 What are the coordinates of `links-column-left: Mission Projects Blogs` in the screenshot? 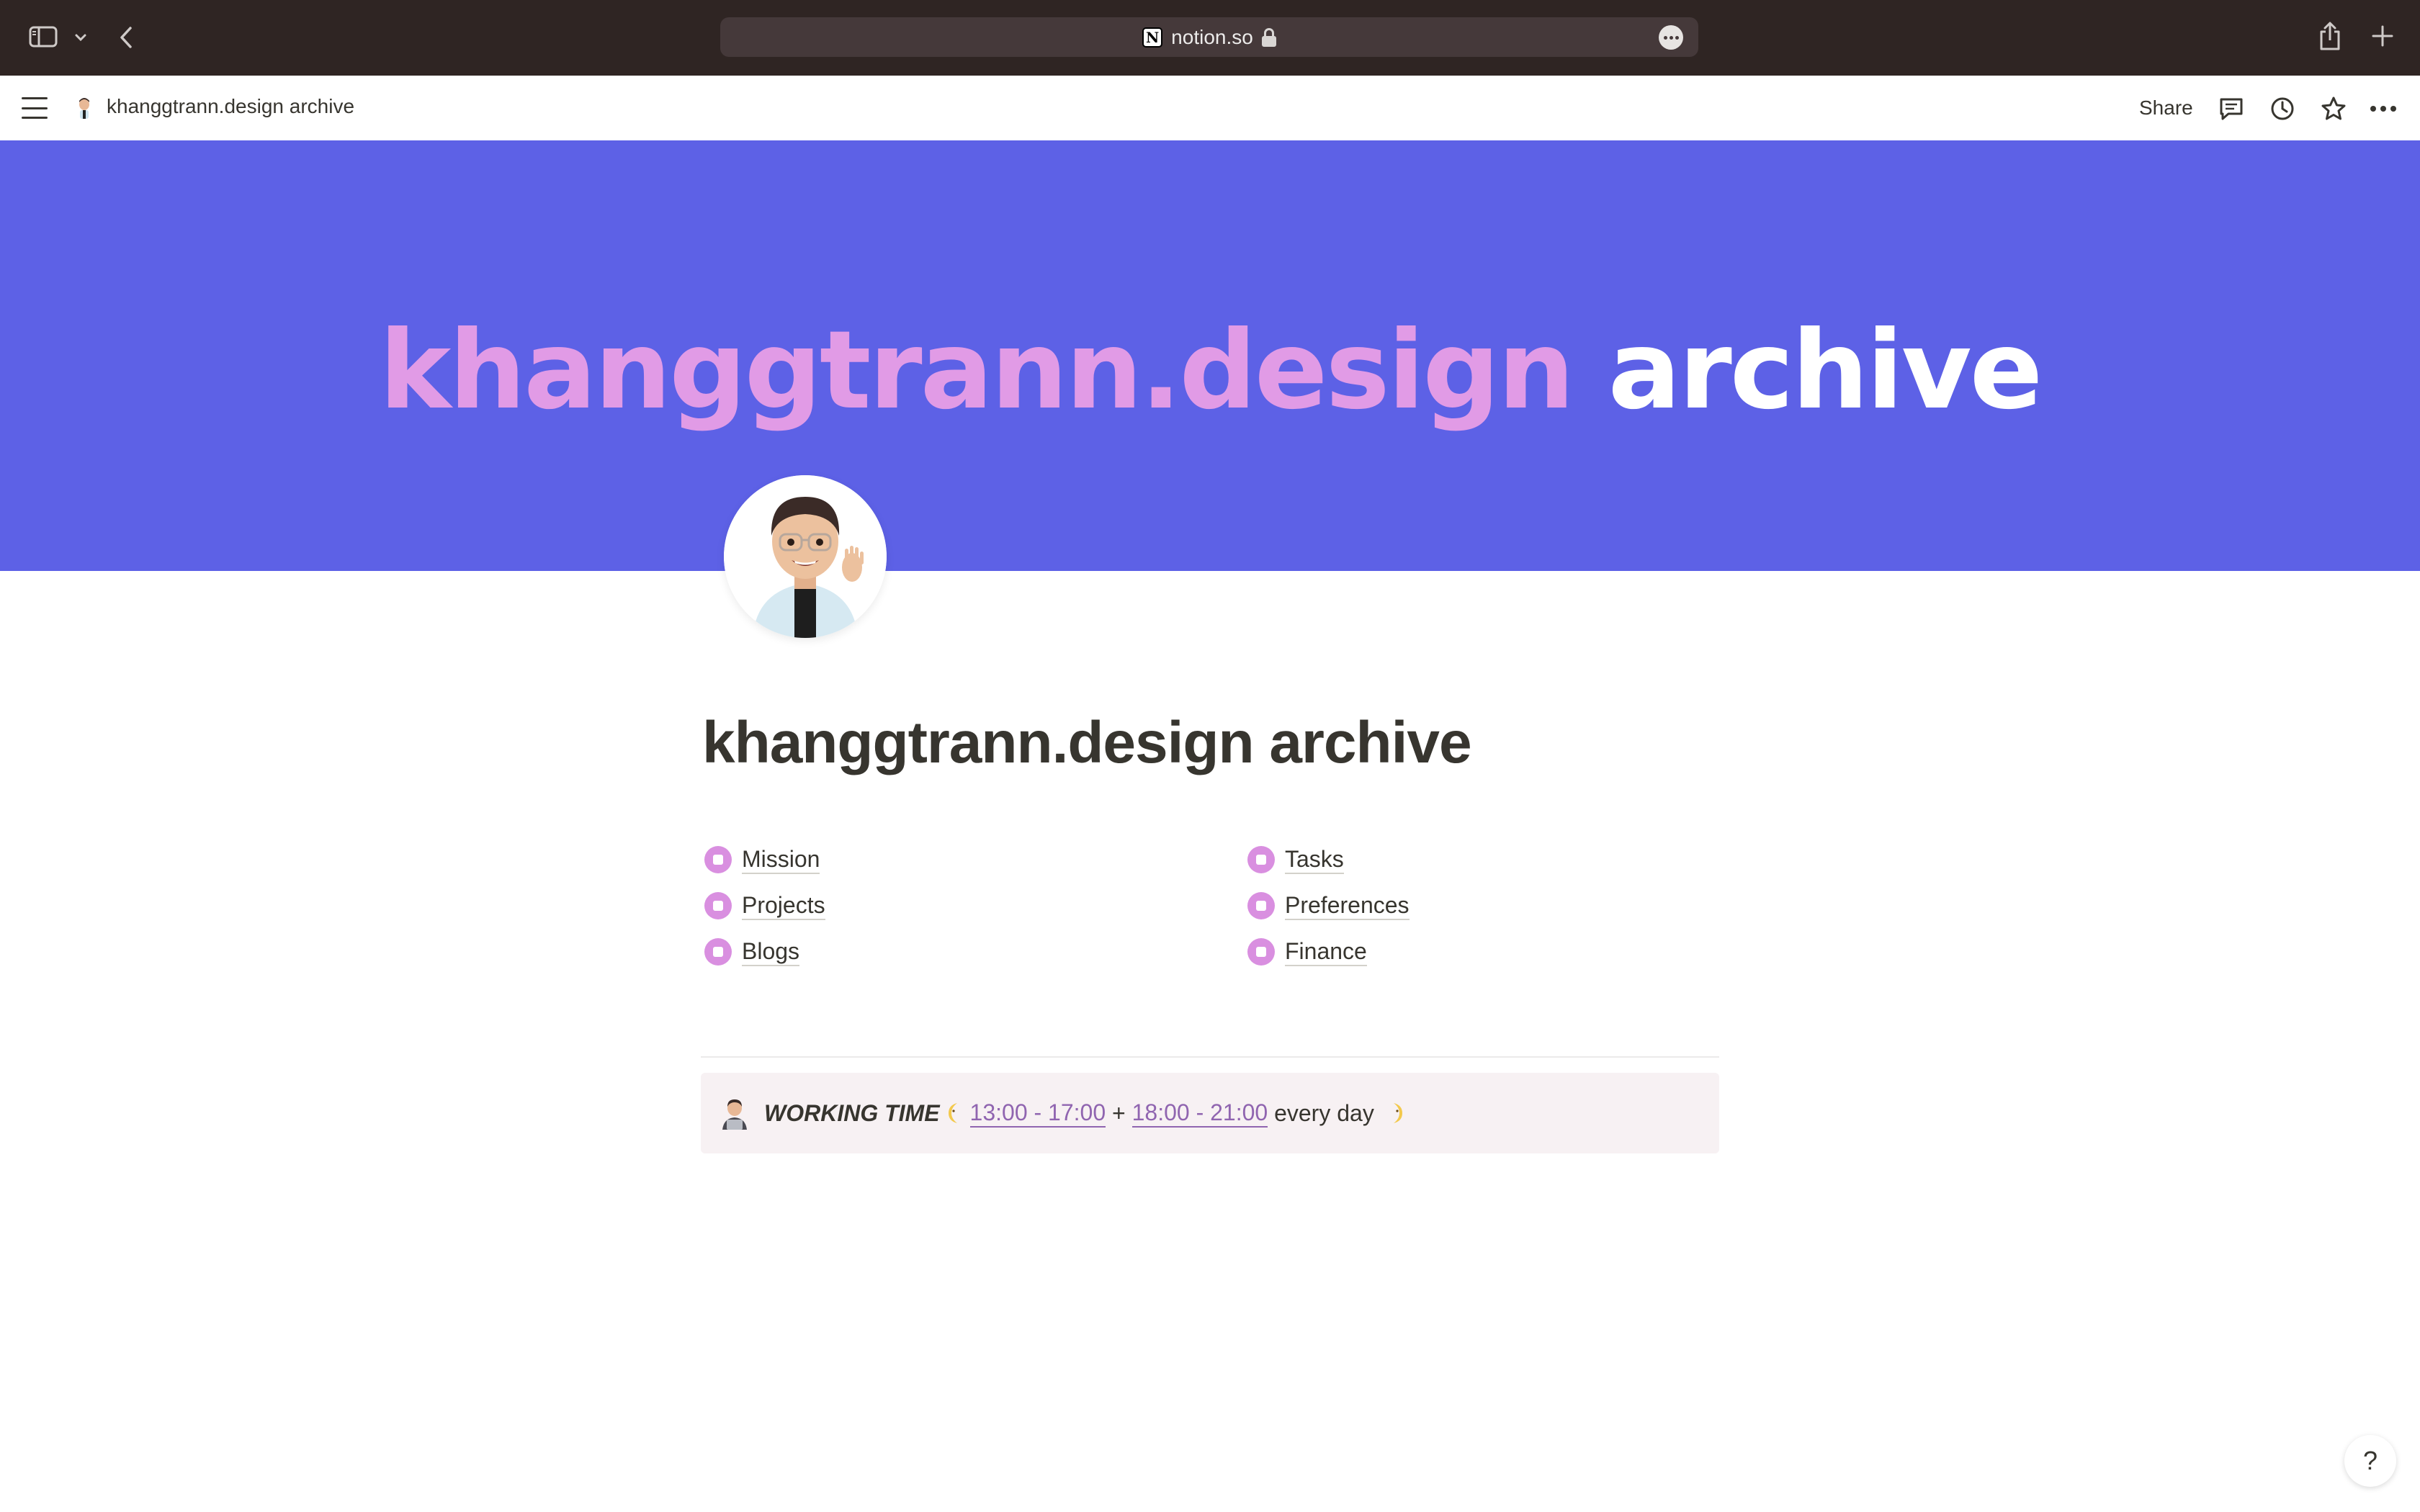 It's located at (764, 906).